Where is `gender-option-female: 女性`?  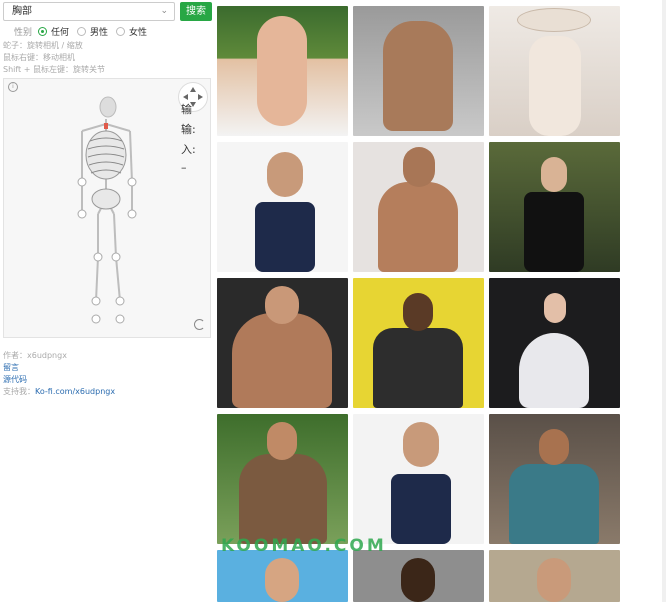
gender-option-female: 女性 is located at coordinates (131, 31).